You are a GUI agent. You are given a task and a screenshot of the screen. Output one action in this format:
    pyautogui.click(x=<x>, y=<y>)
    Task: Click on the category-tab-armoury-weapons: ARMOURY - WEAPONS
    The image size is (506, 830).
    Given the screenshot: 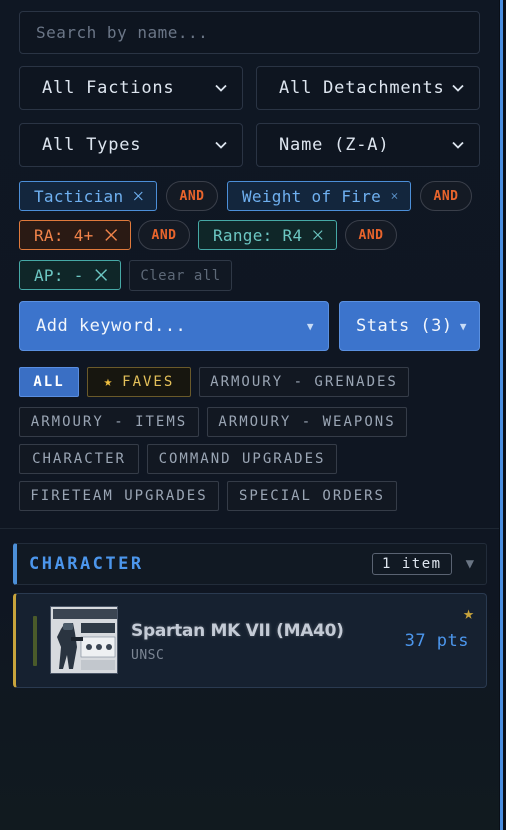 What is the action you would take?
    pyautogui.click(x=307, y=422)
    